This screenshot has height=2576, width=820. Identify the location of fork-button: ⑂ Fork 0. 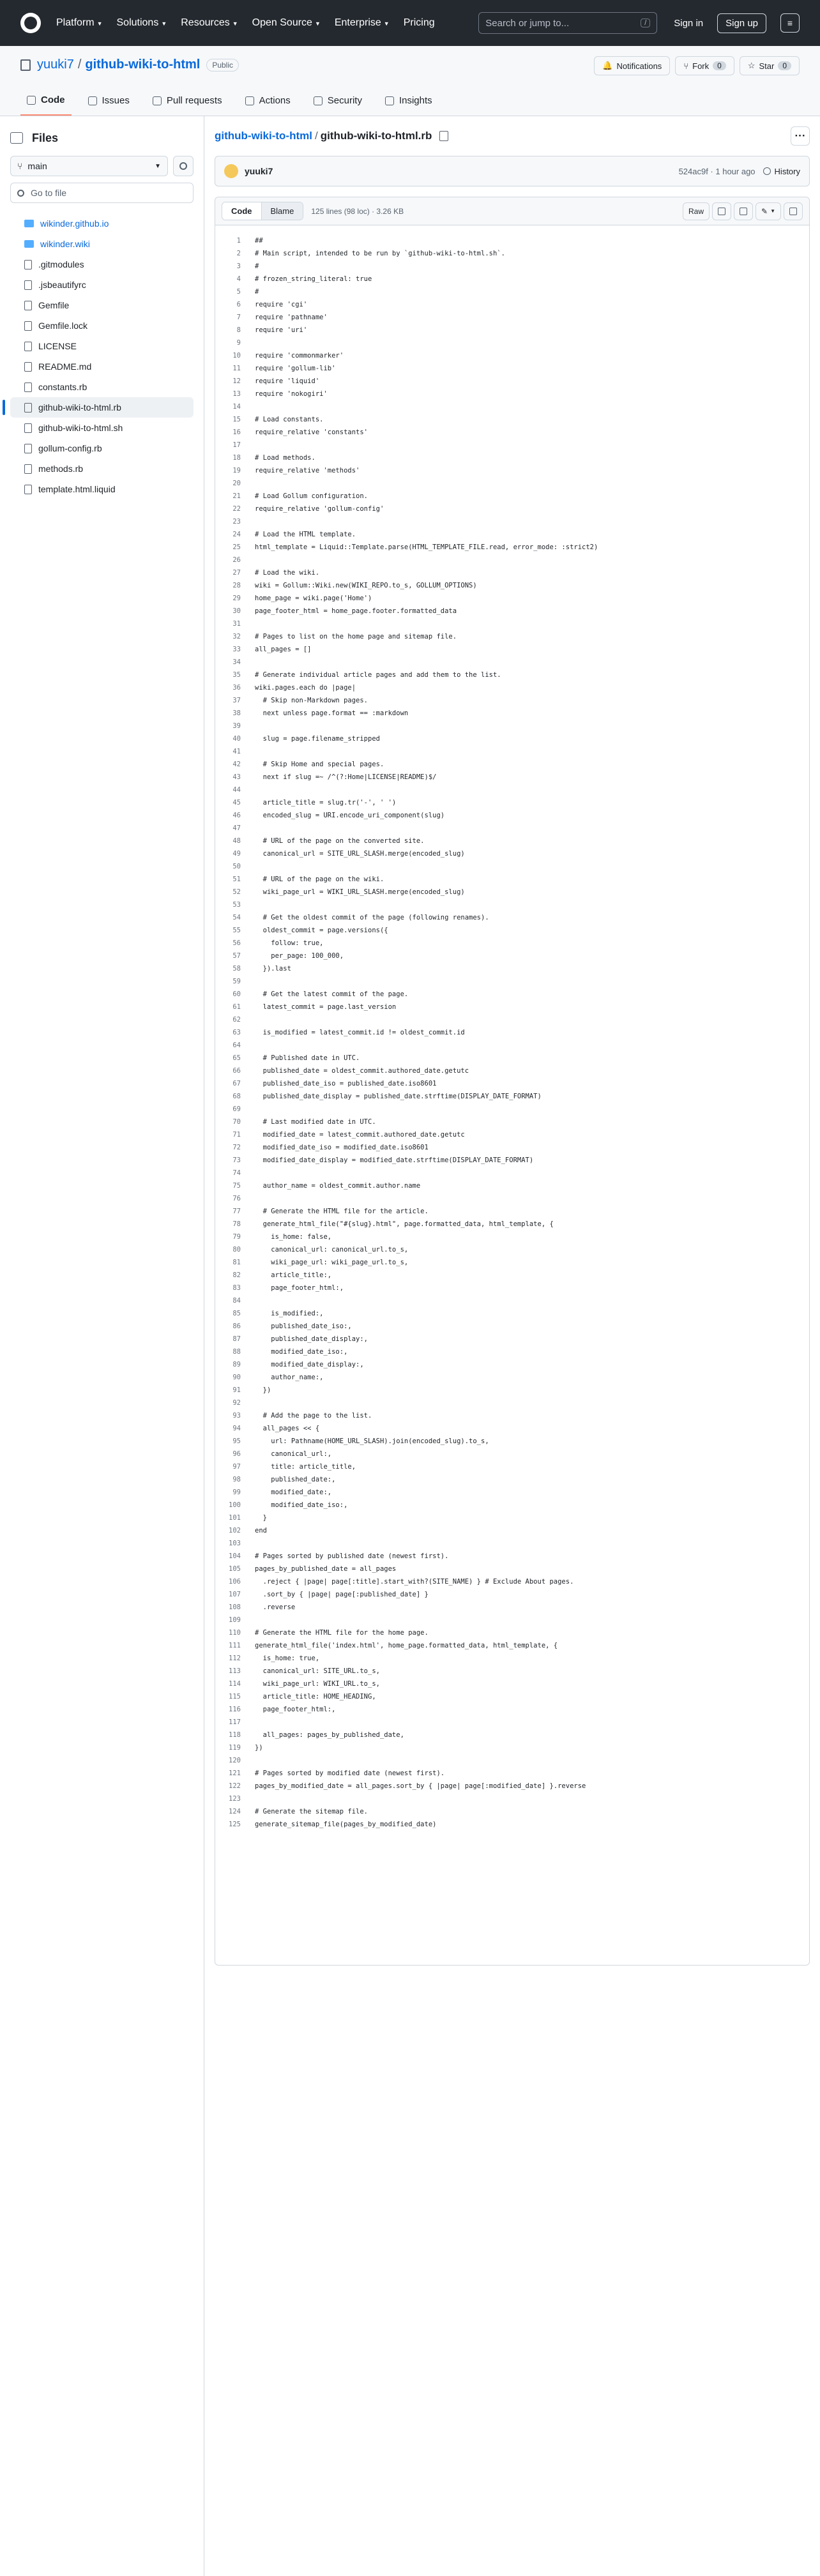
(704, 66).